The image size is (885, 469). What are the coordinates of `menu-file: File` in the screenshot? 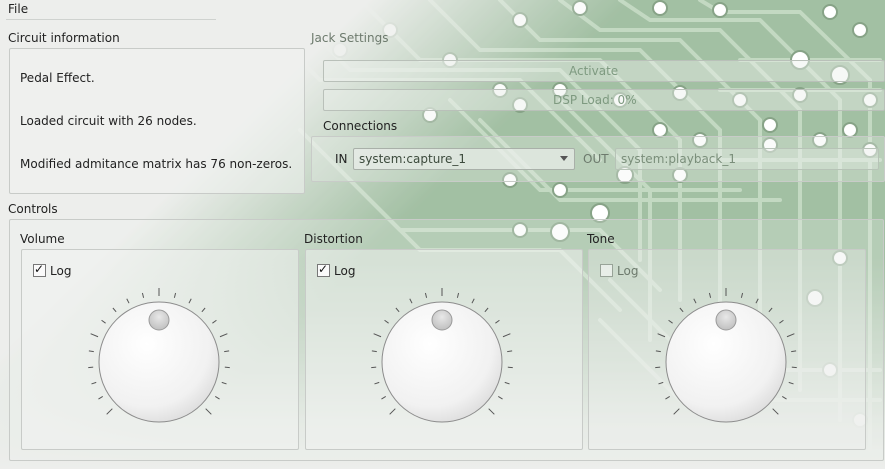 It's located at (18, 9).